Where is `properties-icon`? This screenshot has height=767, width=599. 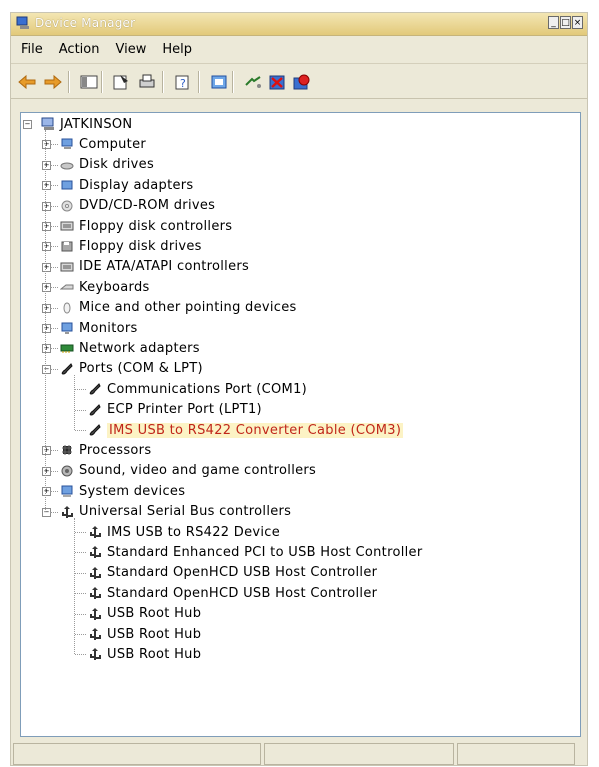
properties-icon is located at coordinates (120, 82).